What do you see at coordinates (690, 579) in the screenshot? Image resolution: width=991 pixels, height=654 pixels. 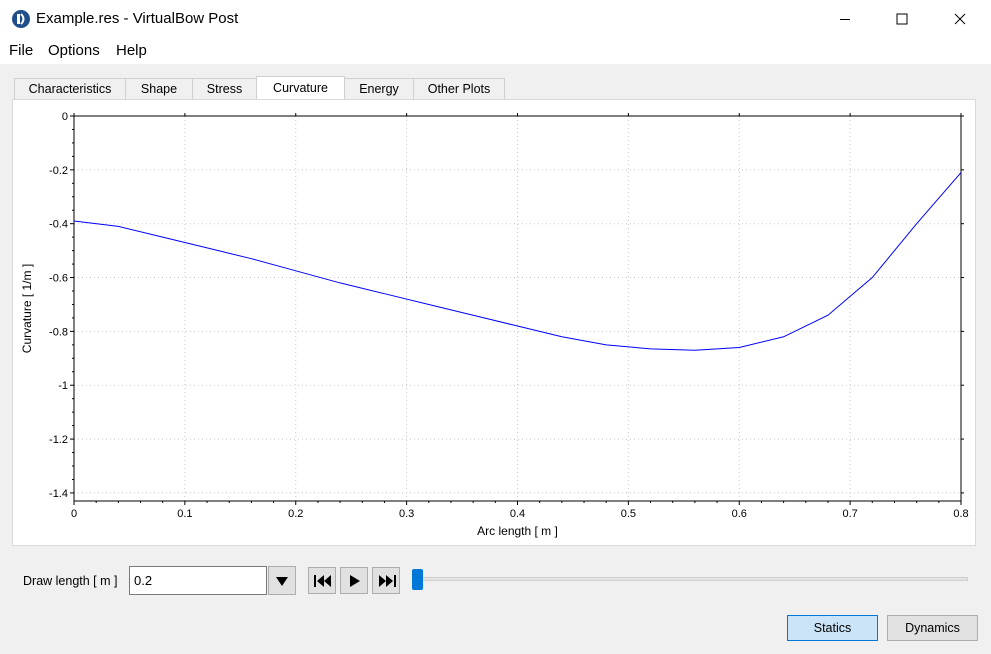 I see `draw-length-slider-track` at bounding box center [690, 579].